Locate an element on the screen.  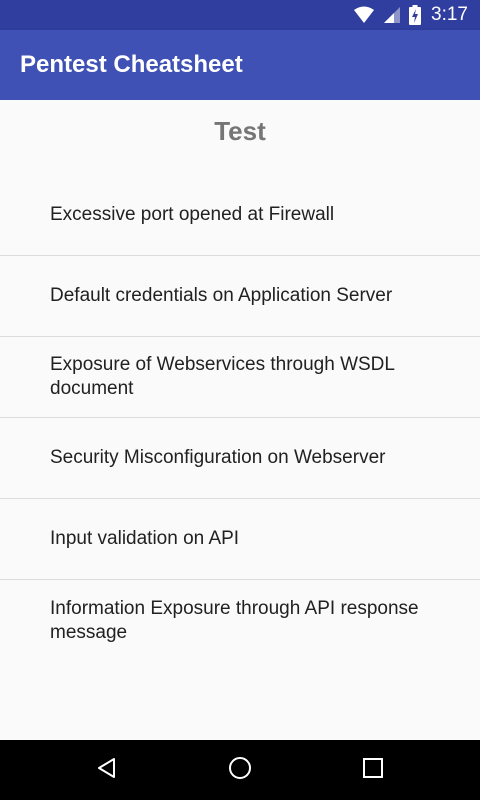
cell-signal-icon is located at coordinates (392, 15).